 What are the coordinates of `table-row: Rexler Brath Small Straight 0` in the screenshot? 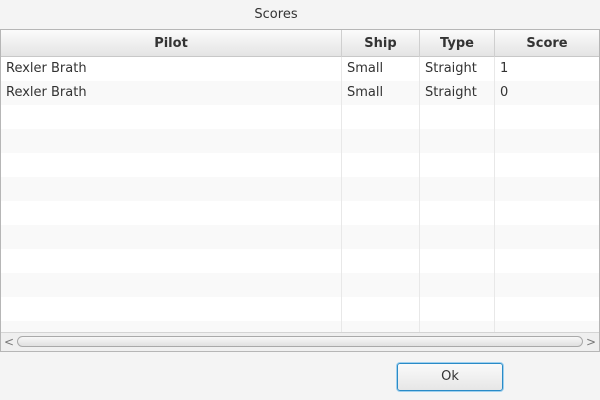 It's located at (300, 93).